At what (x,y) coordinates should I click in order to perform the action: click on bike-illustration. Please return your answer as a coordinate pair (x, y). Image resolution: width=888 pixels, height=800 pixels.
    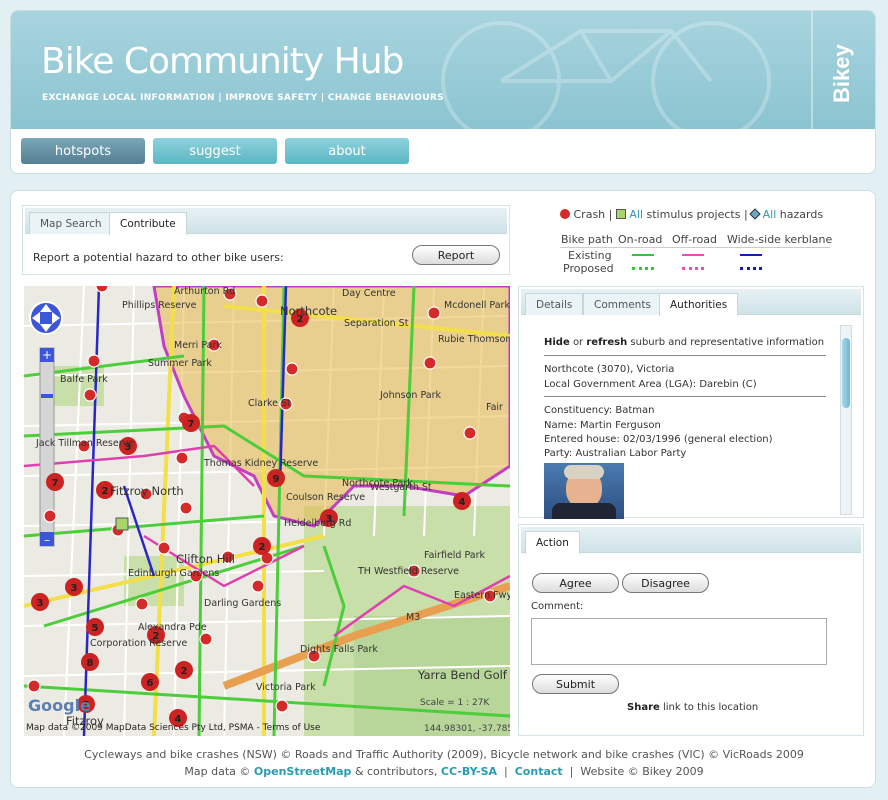
    Looking at the image, I should click on (606, 75).